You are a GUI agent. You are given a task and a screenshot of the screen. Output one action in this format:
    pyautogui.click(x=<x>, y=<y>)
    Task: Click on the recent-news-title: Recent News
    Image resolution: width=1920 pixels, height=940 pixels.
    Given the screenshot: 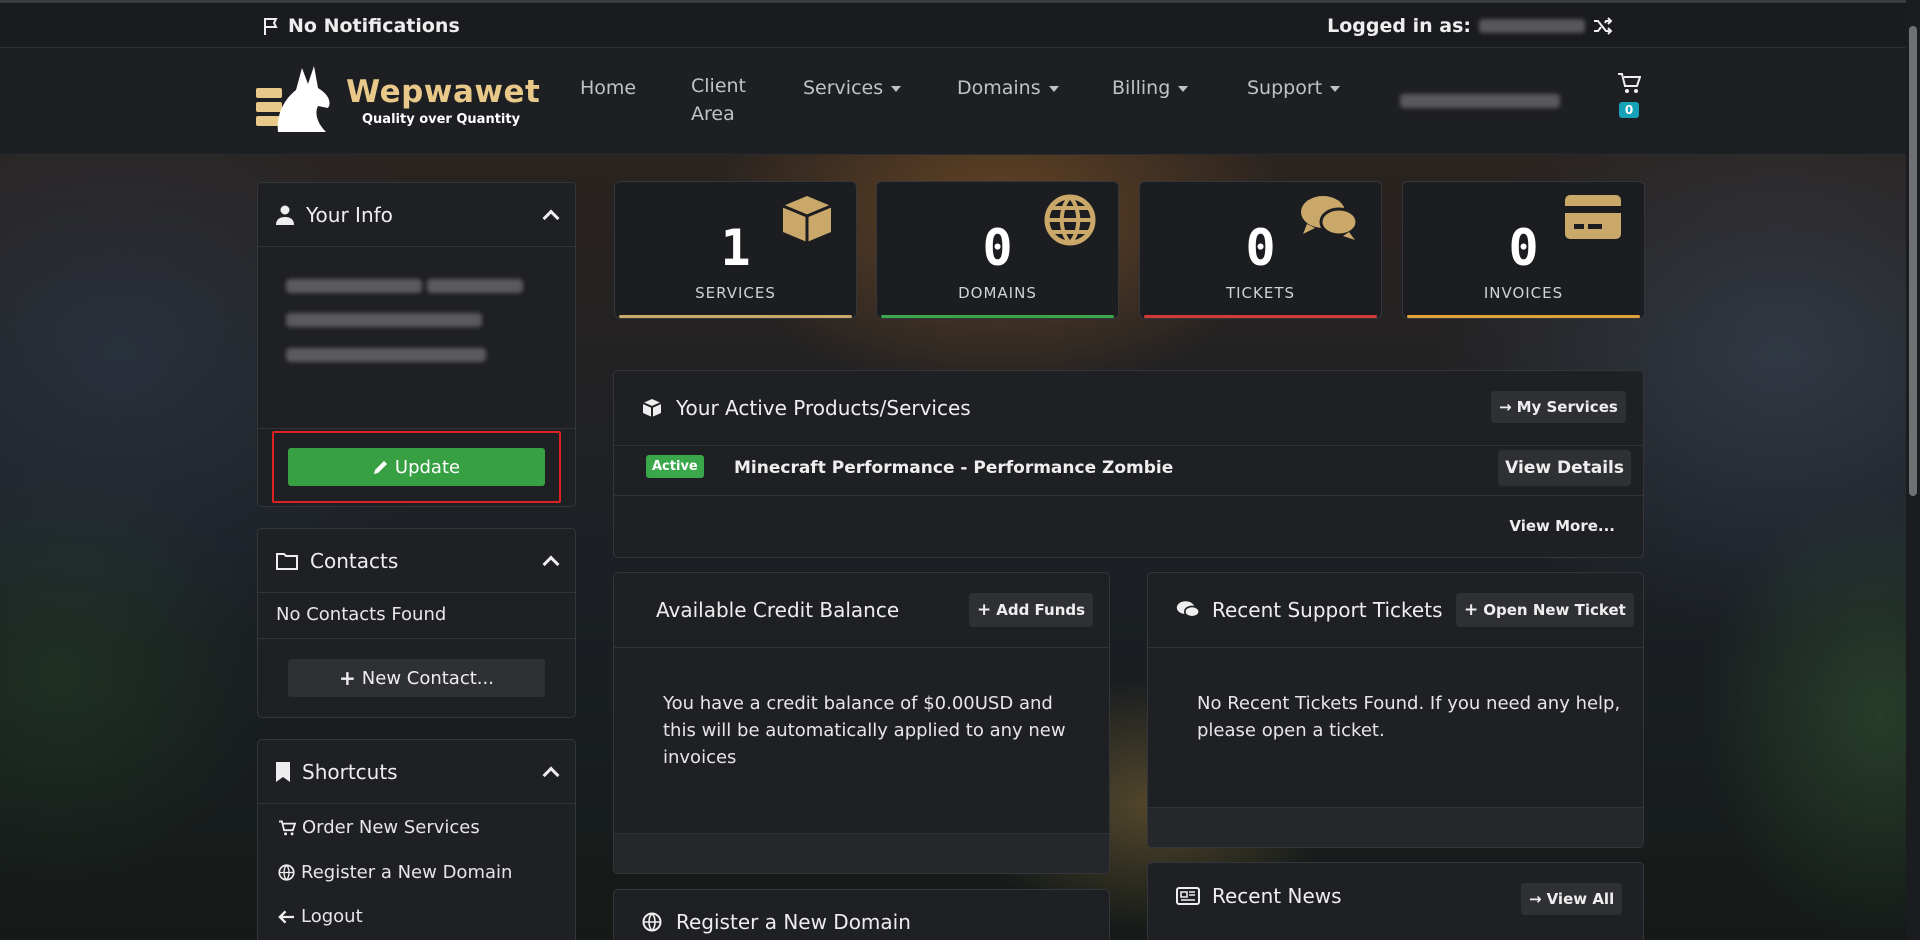 What is the action you would take?
    pyautogui.click(x=1277, y=896)
    